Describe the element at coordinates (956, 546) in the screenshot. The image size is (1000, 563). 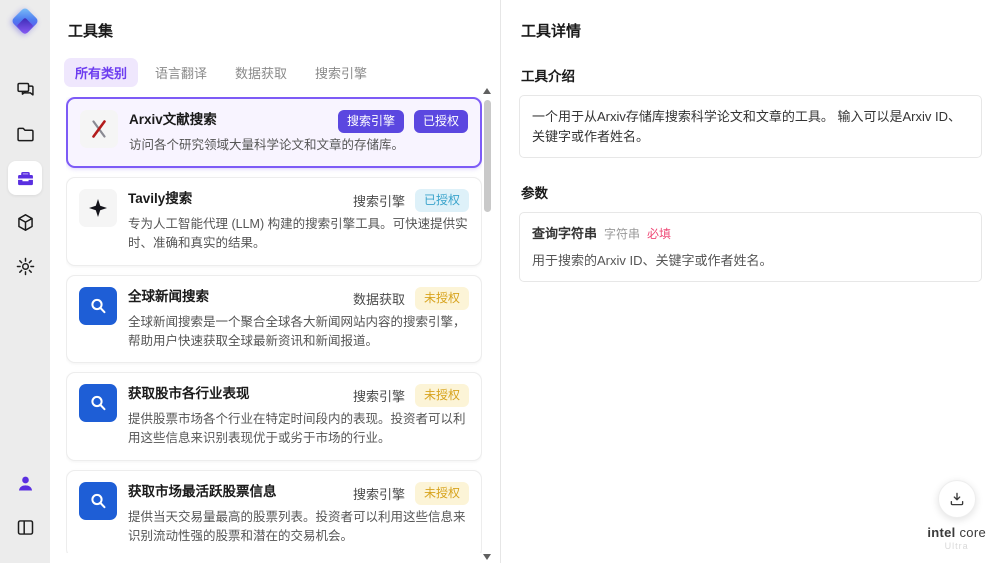
I see `intel-core-sub-label: Ultra` at that location.